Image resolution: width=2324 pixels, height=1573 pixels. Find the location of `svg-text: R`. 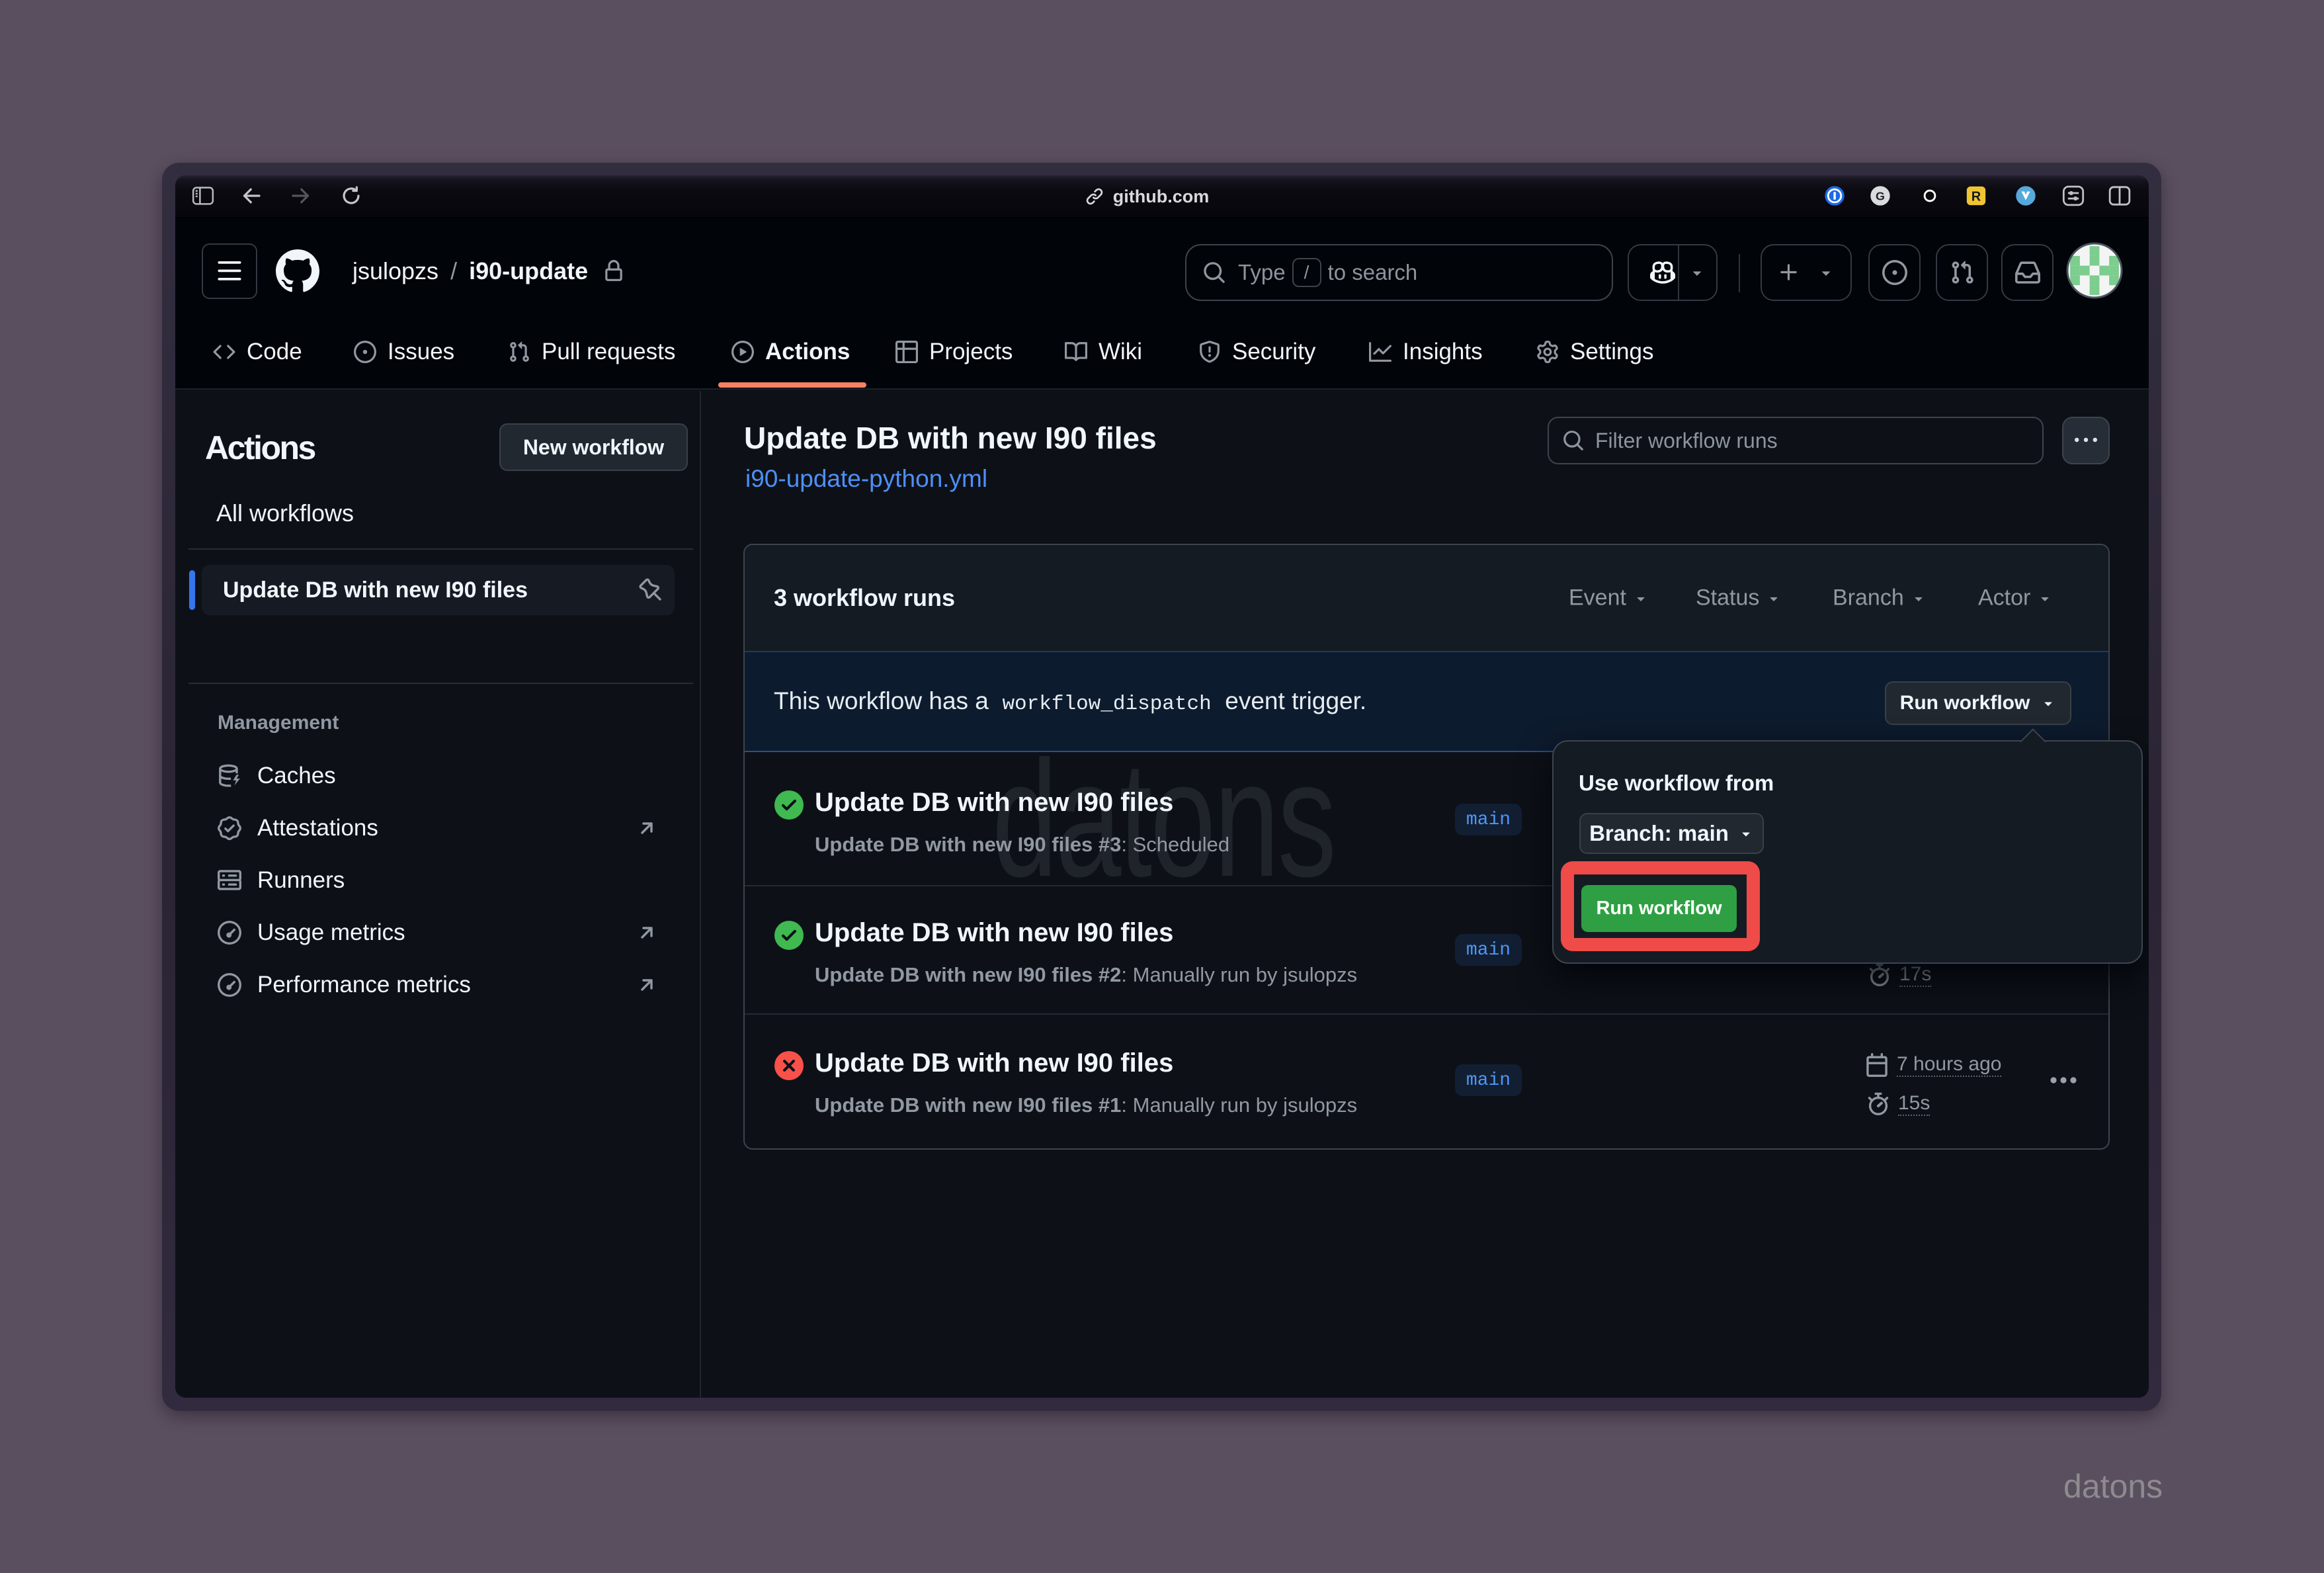

svg-text: R is located at coordinates (1976, 197).